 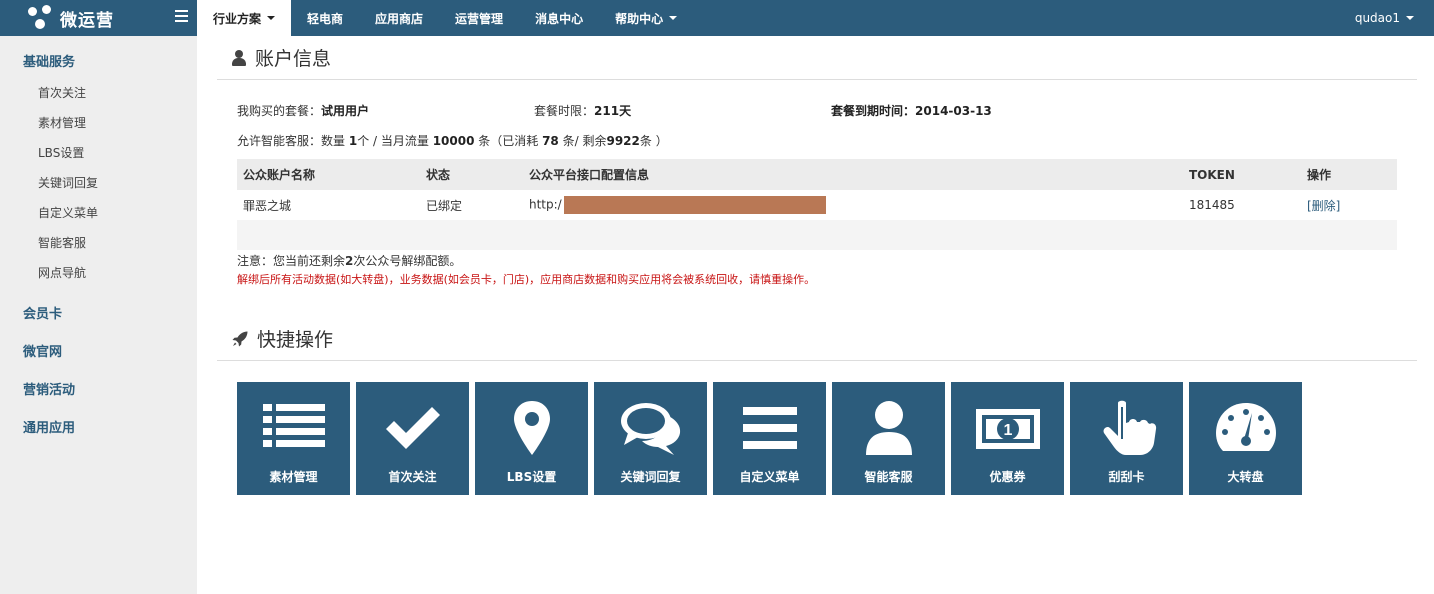 What do you see at coordinates (98, 158) in the screenshot?
I see `sidebar-item-lbs: LBS设置` at bounding box center [98, 158].